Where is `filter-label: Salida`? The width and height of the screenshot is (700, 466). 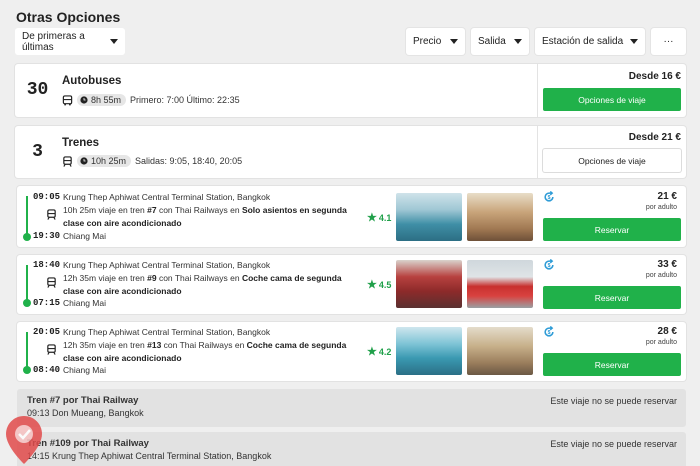
filter-label: Salida is located at coordinates (492, 41).